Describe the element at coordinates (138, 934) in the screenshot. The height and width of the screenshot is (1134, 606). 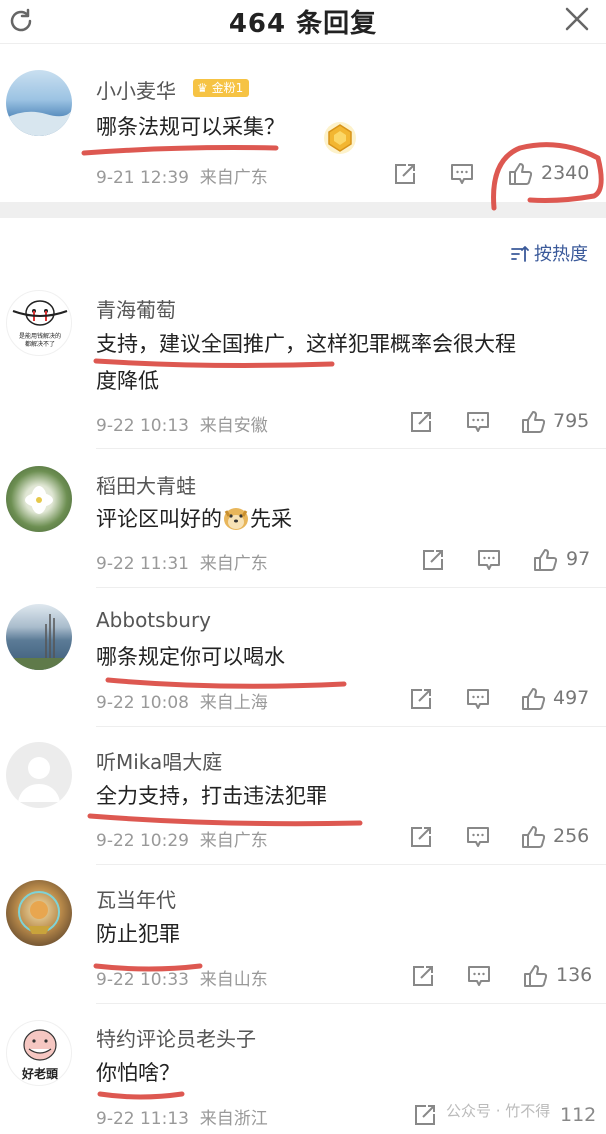
I see `comment-text: 防止犯罪` at that location.